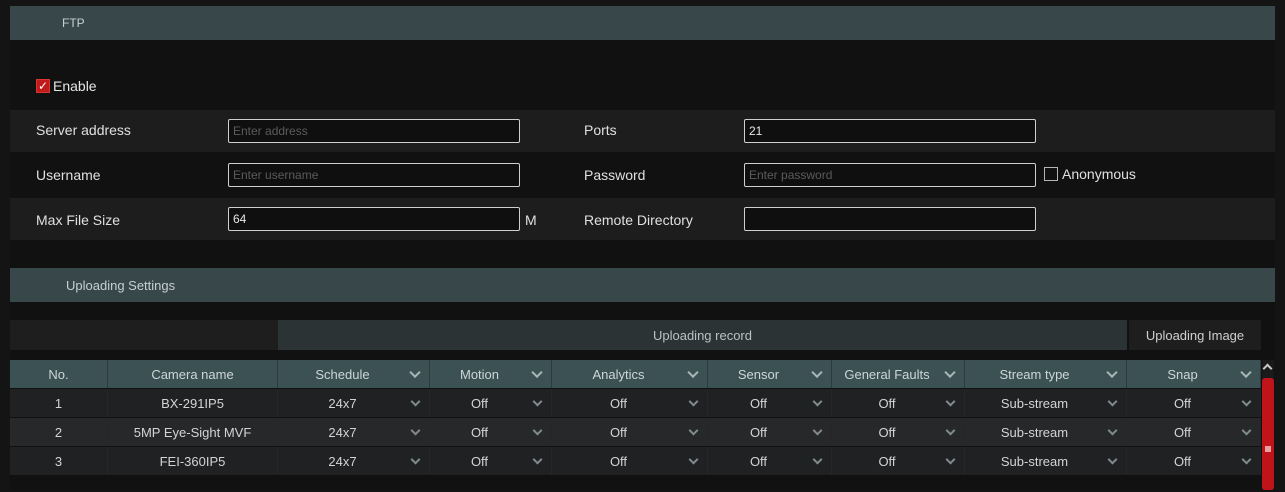 Image resolution: width=1285 pixels, height=492 pixels. I want to click on max-file-size-input, so click(374, 219).